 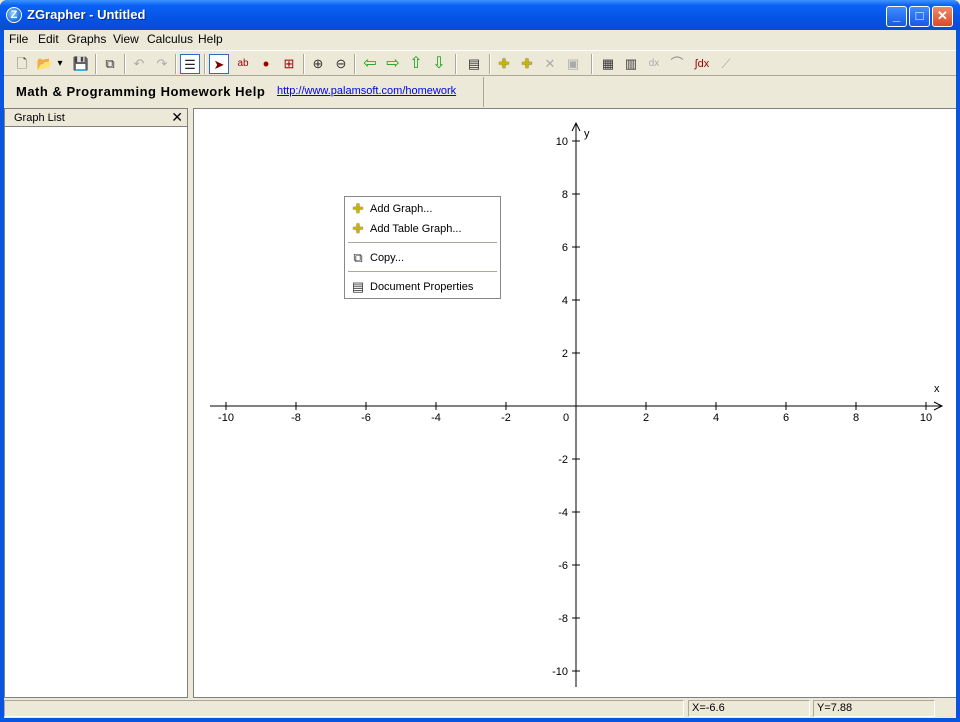 What do you see at coordinates (919, 16) in the screenshot?
I see `maximize-button: □` at bounding box center [919, 16].